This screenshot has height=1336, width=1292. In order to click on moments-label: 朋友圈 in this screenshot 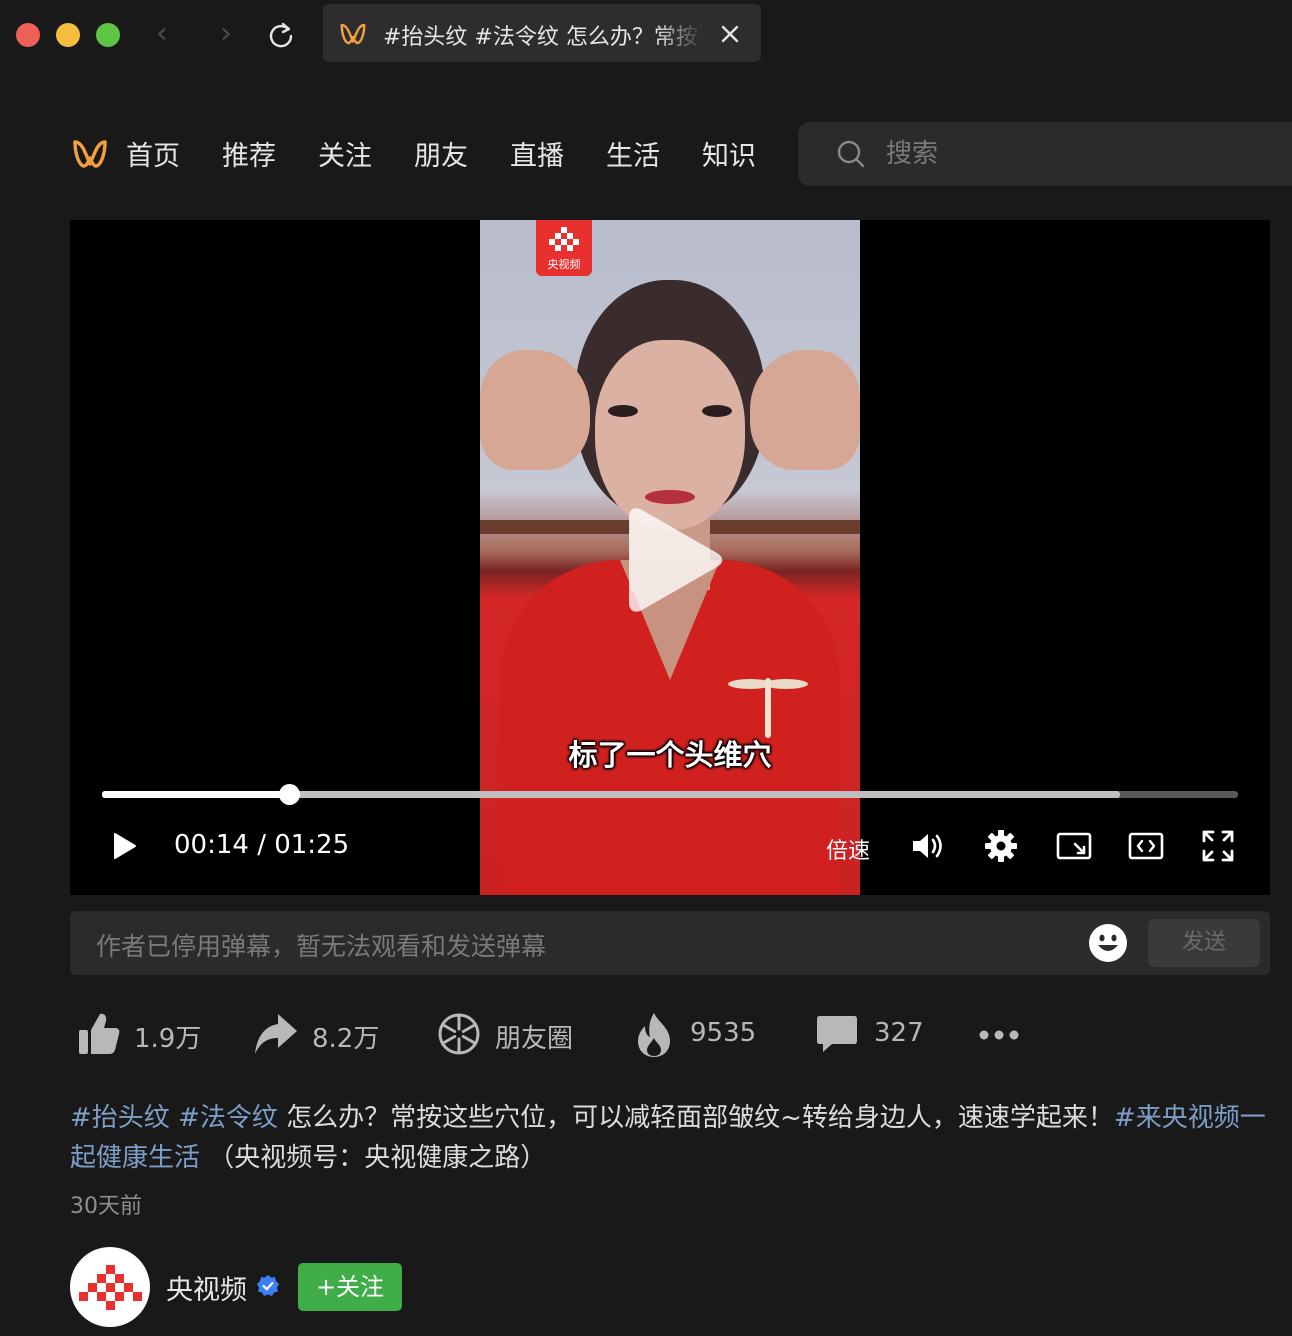, I will do `click(534, 1039)`.